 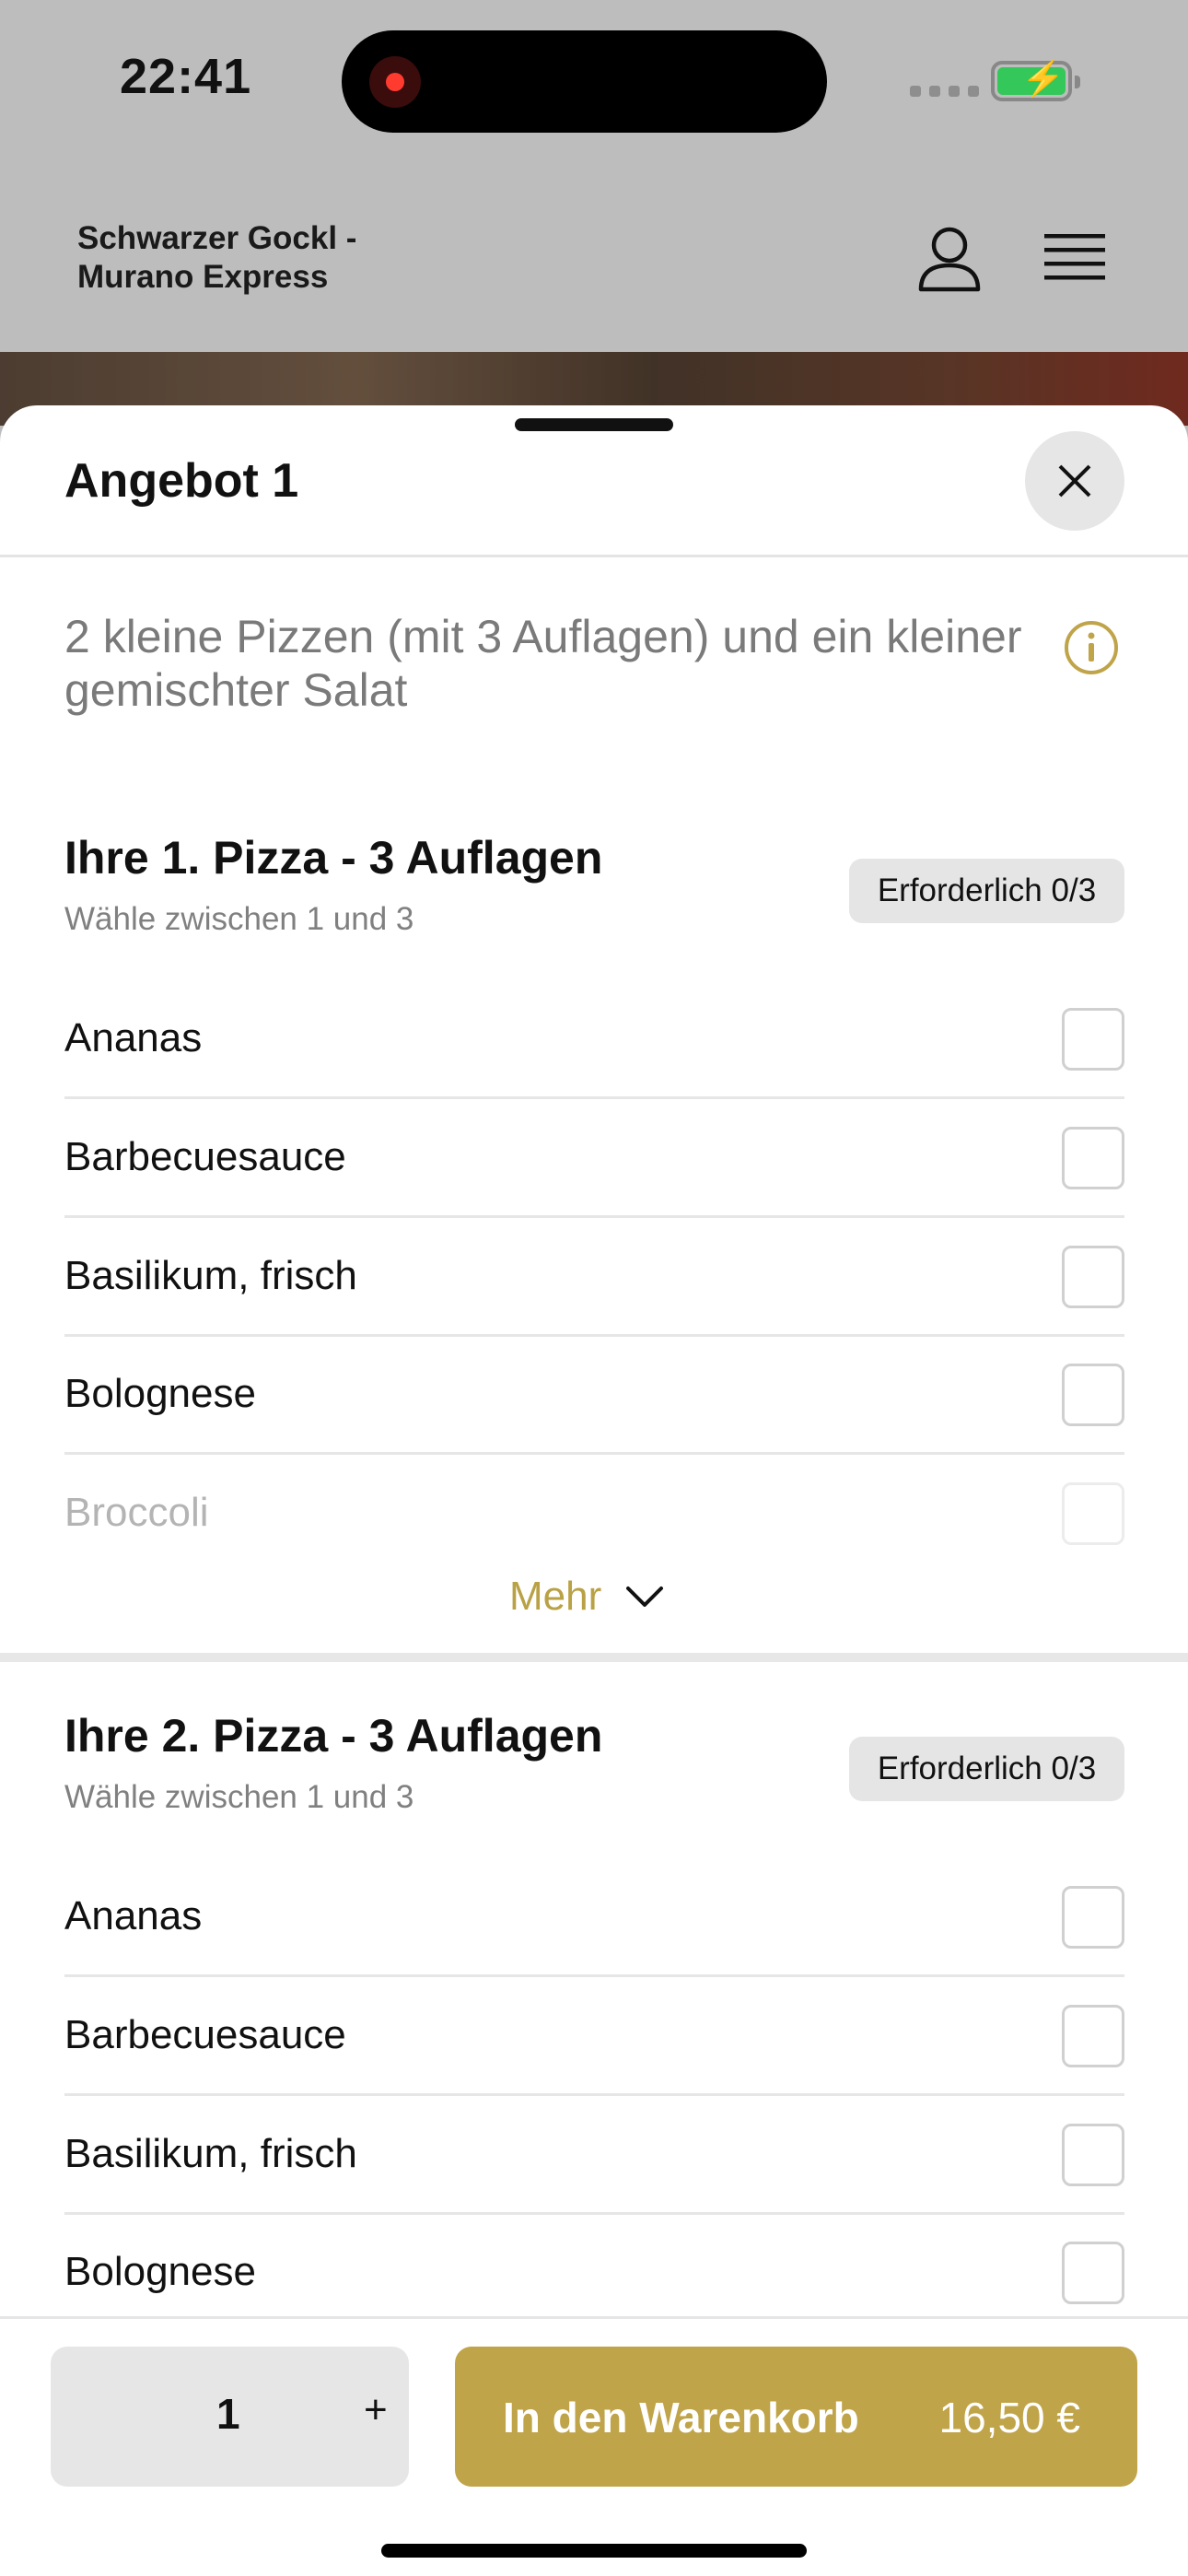 What do you see at coordinates (945, 91) in the screenshot?
I see `cellular-signal-icon` at bounding box center [945, 91].